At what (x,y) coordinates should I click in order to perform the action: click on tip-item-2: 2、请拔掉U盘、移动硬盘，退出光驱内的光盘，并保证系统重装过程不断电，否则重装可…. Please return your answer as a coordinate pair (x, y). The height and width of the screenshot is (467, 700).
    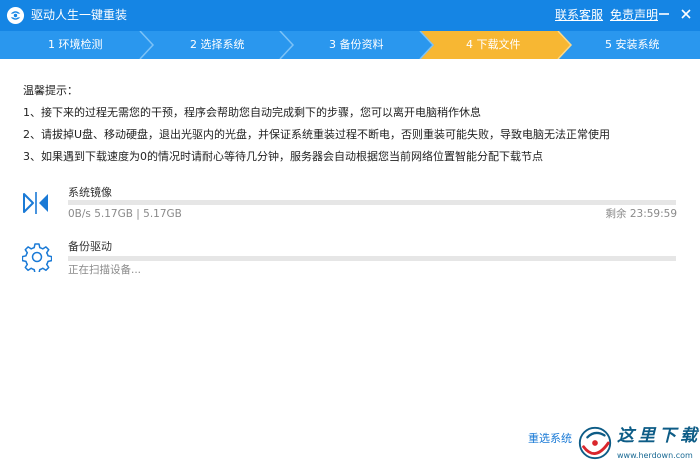
    Looking at the image, I should click on (317, 134).